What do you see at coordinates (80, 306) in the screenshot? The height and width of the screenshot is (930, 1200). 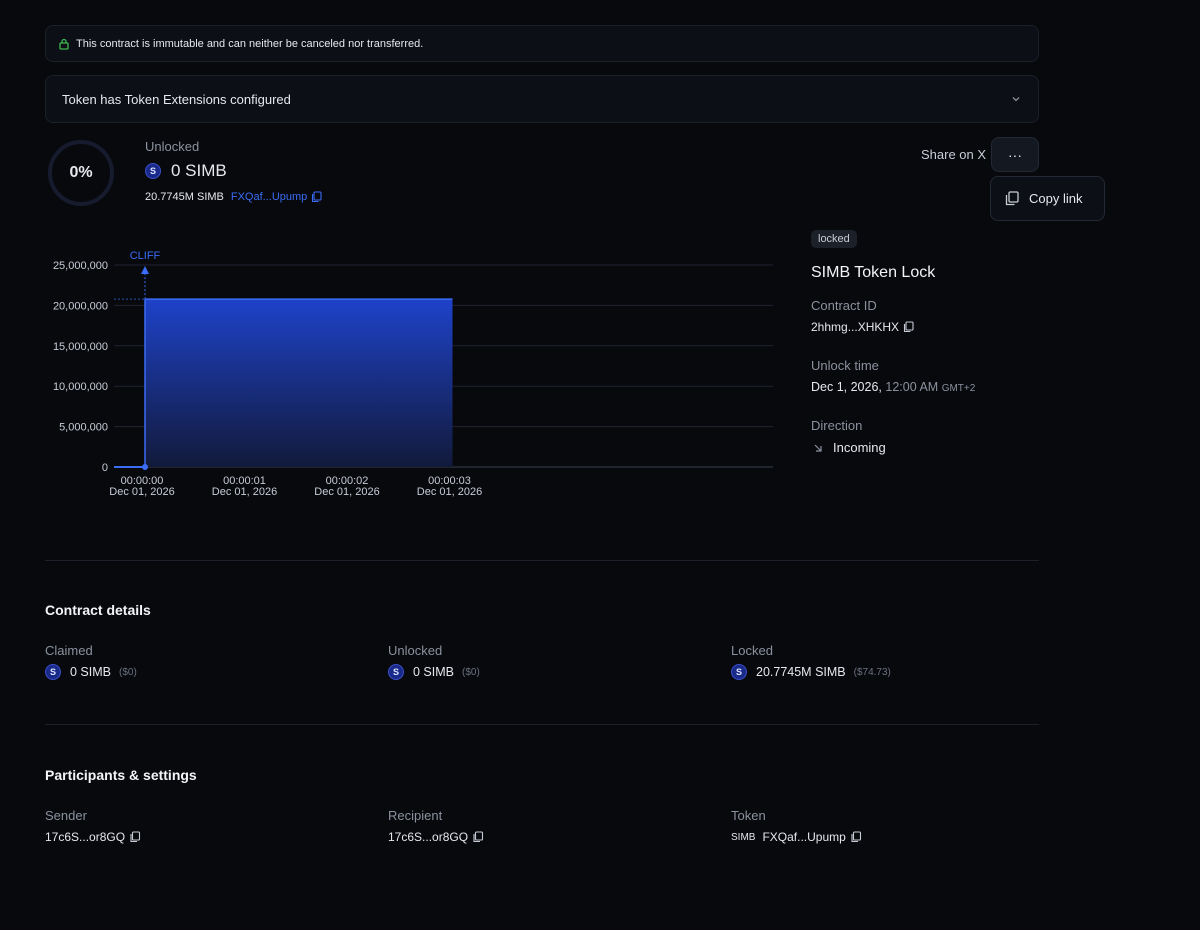 I see `y-tick-label: 20,000,000` at bounding box center [80, 306].